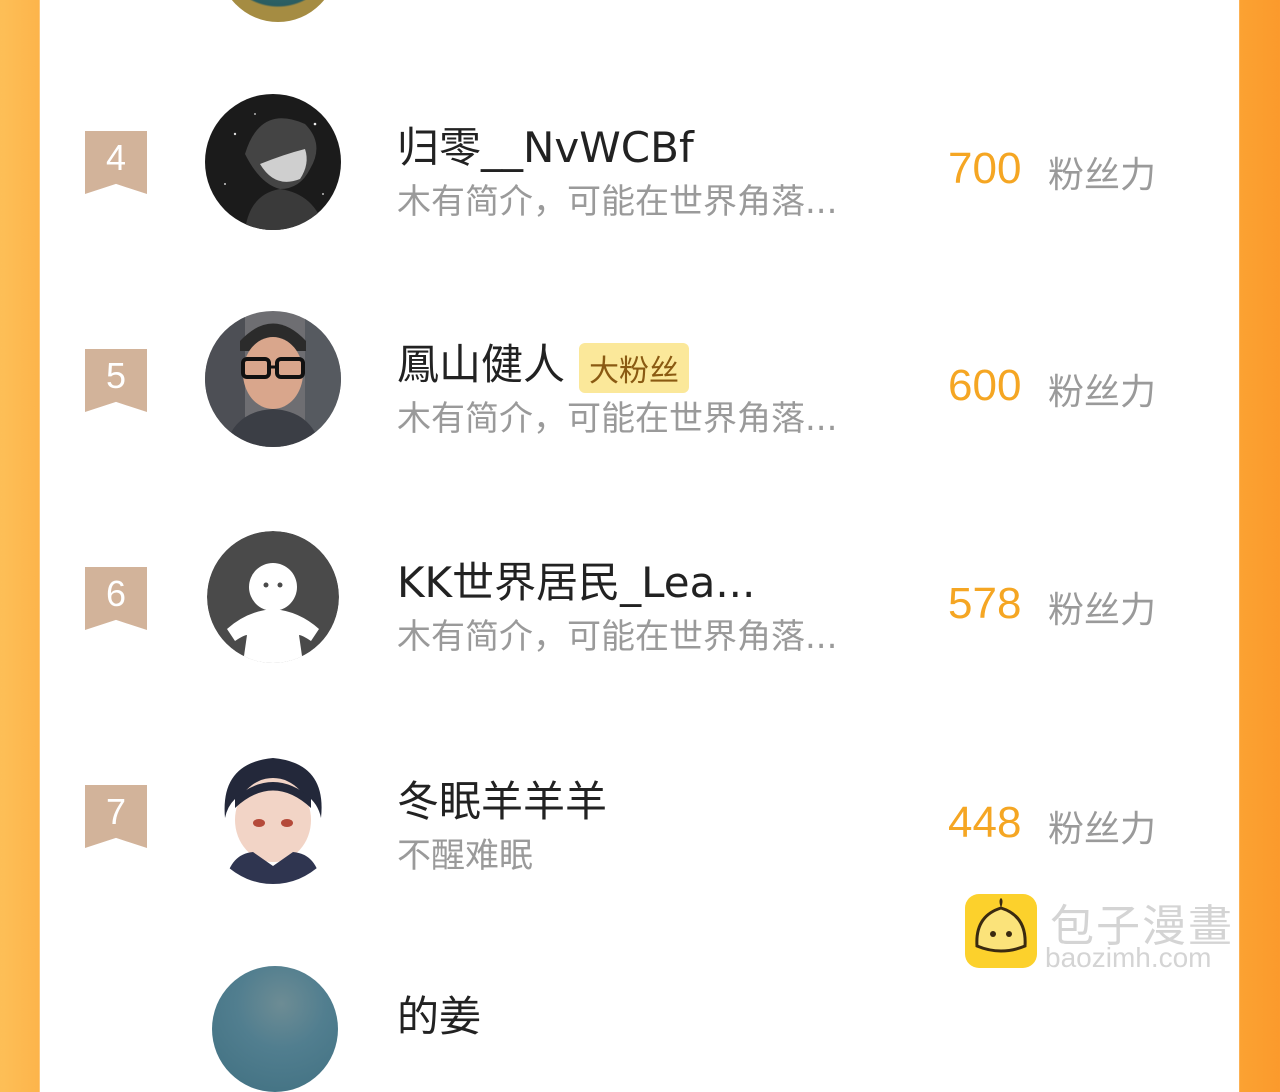 The height and width of the screenshot is (1092, 1280). I want to click on rank-badge: 4, so click(116, 162).